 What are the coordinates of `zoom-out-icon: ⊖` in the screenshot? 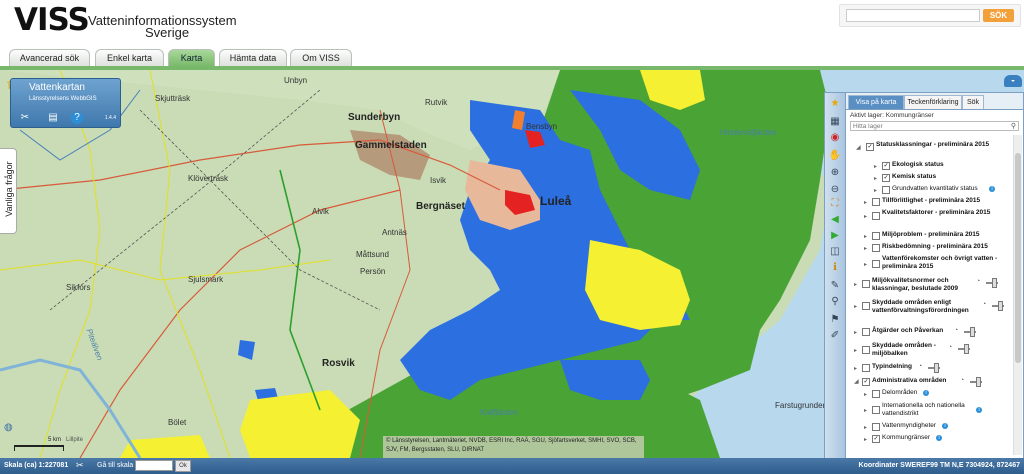 It's located at (835, 189).